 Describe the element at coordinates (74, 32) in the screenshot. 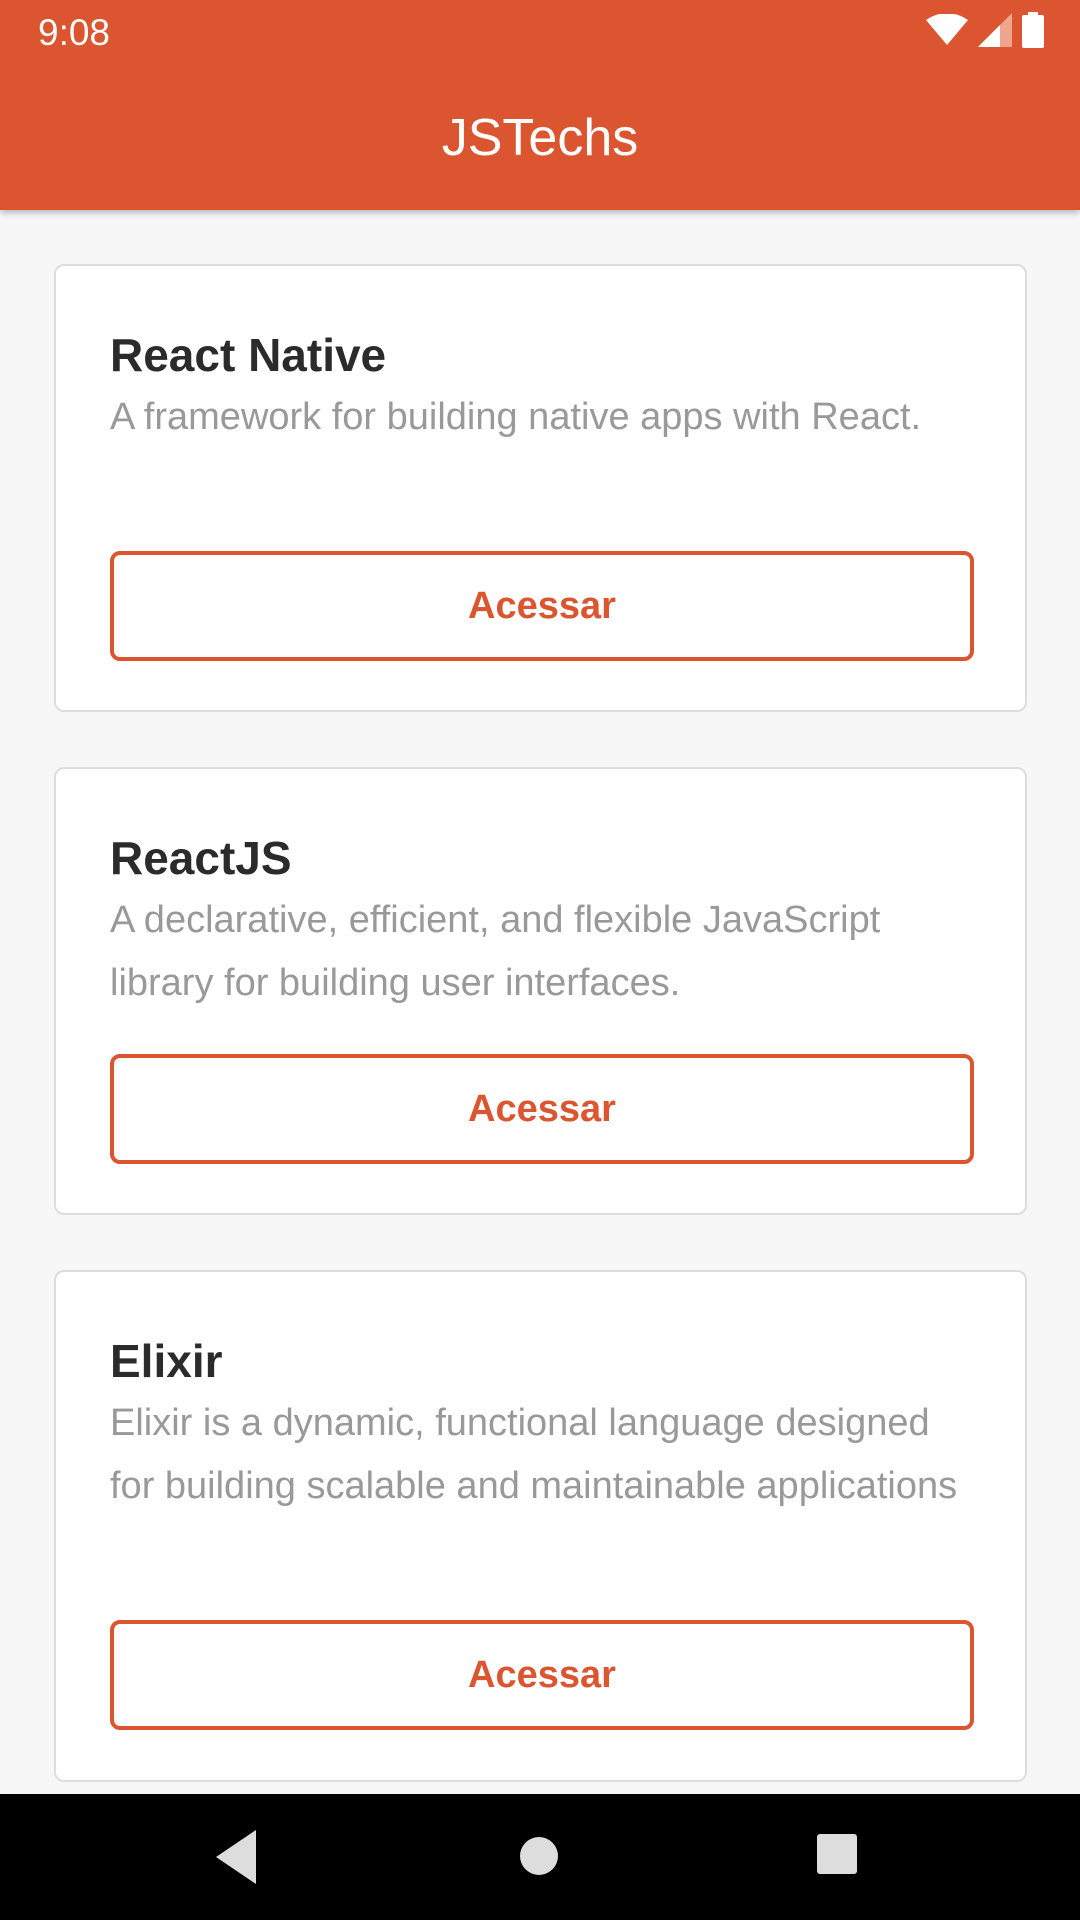

I see `status-time: 9:08` at that location.